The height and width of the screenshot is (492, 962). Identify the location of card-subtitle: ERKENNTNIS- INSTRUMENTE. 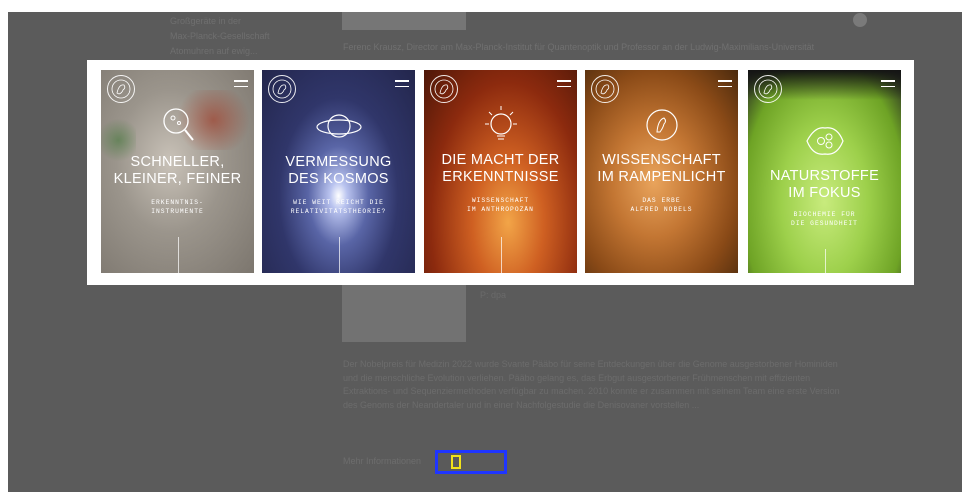
(177, 207).